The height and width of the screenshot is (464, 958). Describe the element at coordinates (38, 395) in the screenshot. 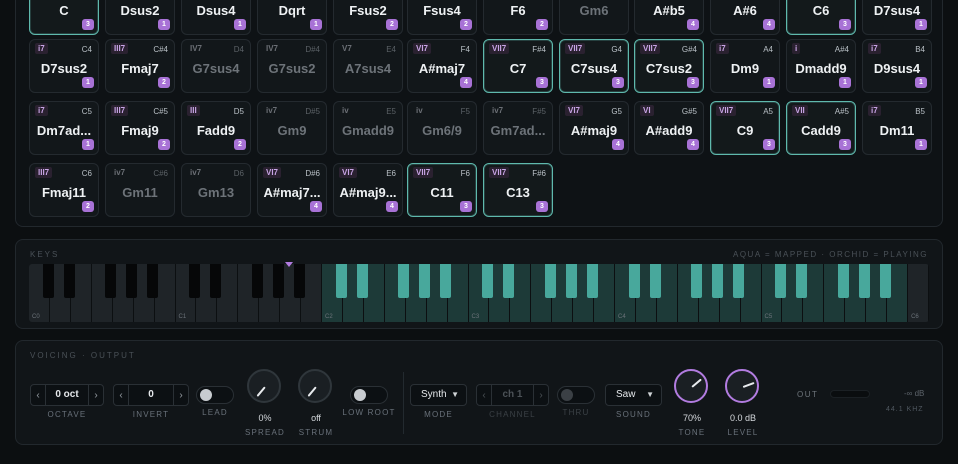

I see `octave-decrement-button: ‹` at that location.